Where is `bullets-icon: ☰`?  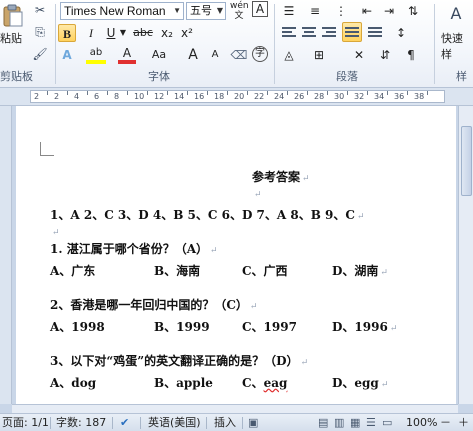
bullets-icon: ☰ is located at coordinates (289, 11).